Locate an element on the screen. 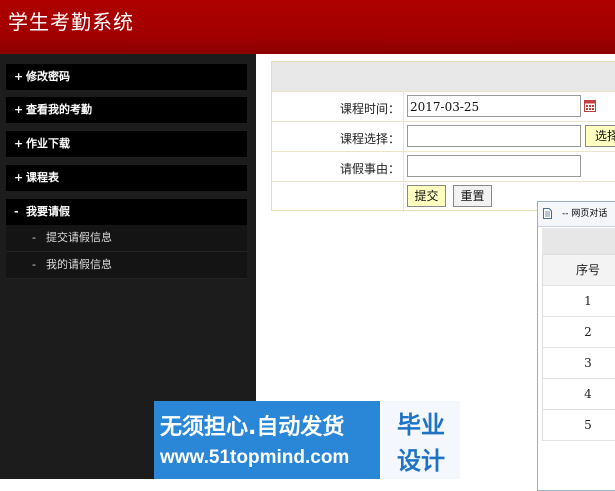  form-row-reason: 请假事由： is located at coordinates (443, 166).